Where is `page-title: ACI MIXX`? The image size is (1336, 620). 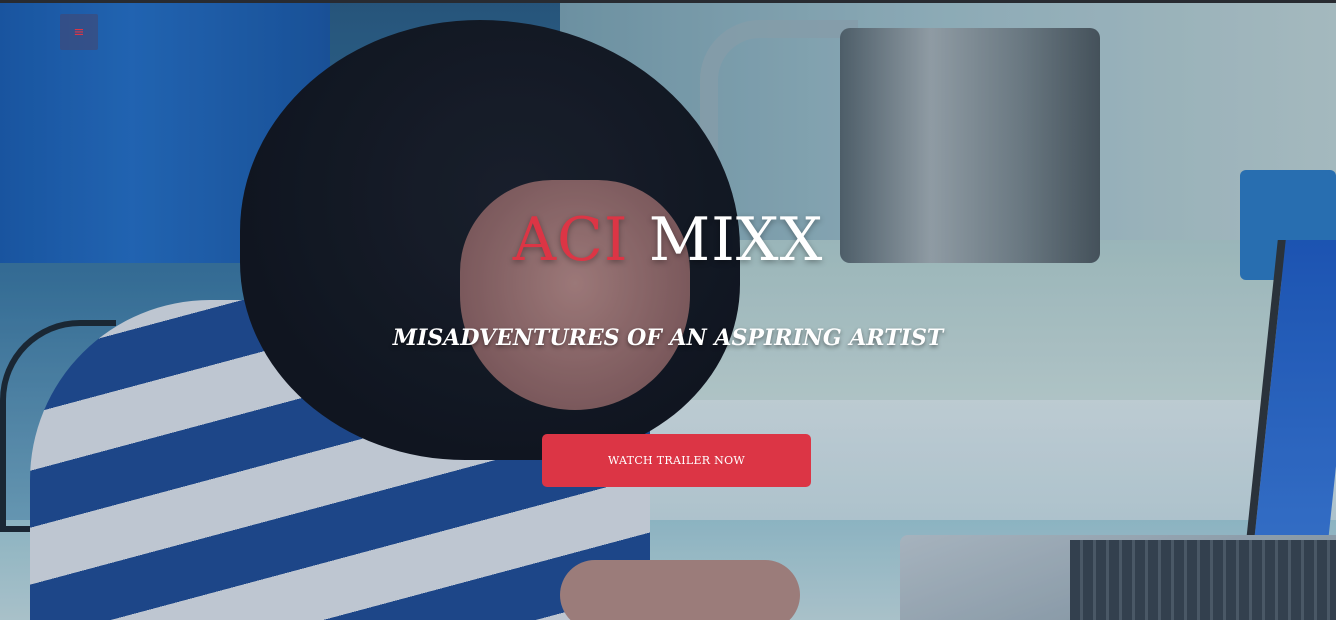
page-title: ACI MIXX is located at coordinates (668, 240).